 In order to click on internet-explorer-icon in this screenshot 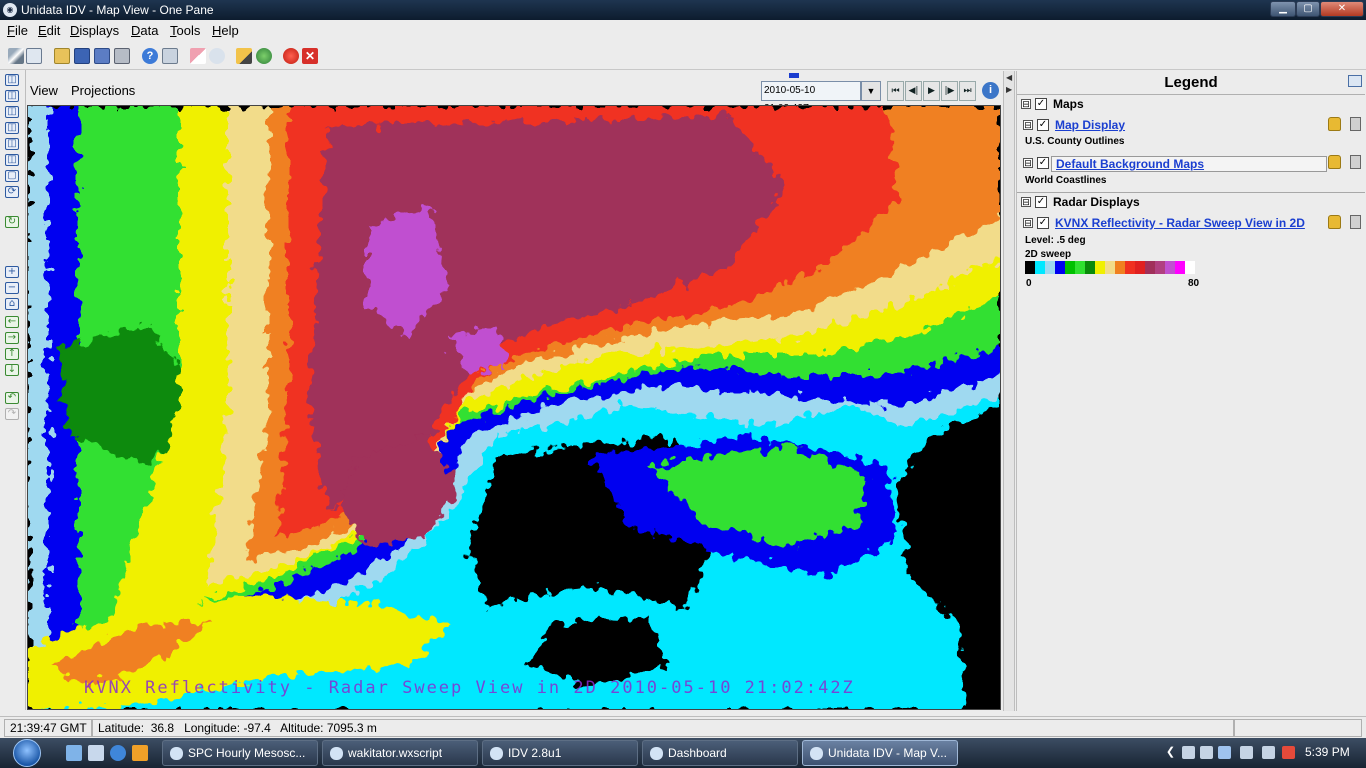, I will do `click(118, 753)`.